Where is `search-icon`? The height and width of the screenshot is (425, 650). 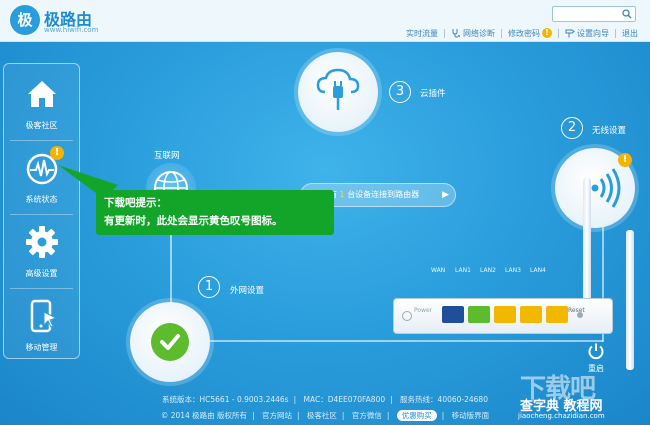 search-icon is located at coordinates (627, 14).